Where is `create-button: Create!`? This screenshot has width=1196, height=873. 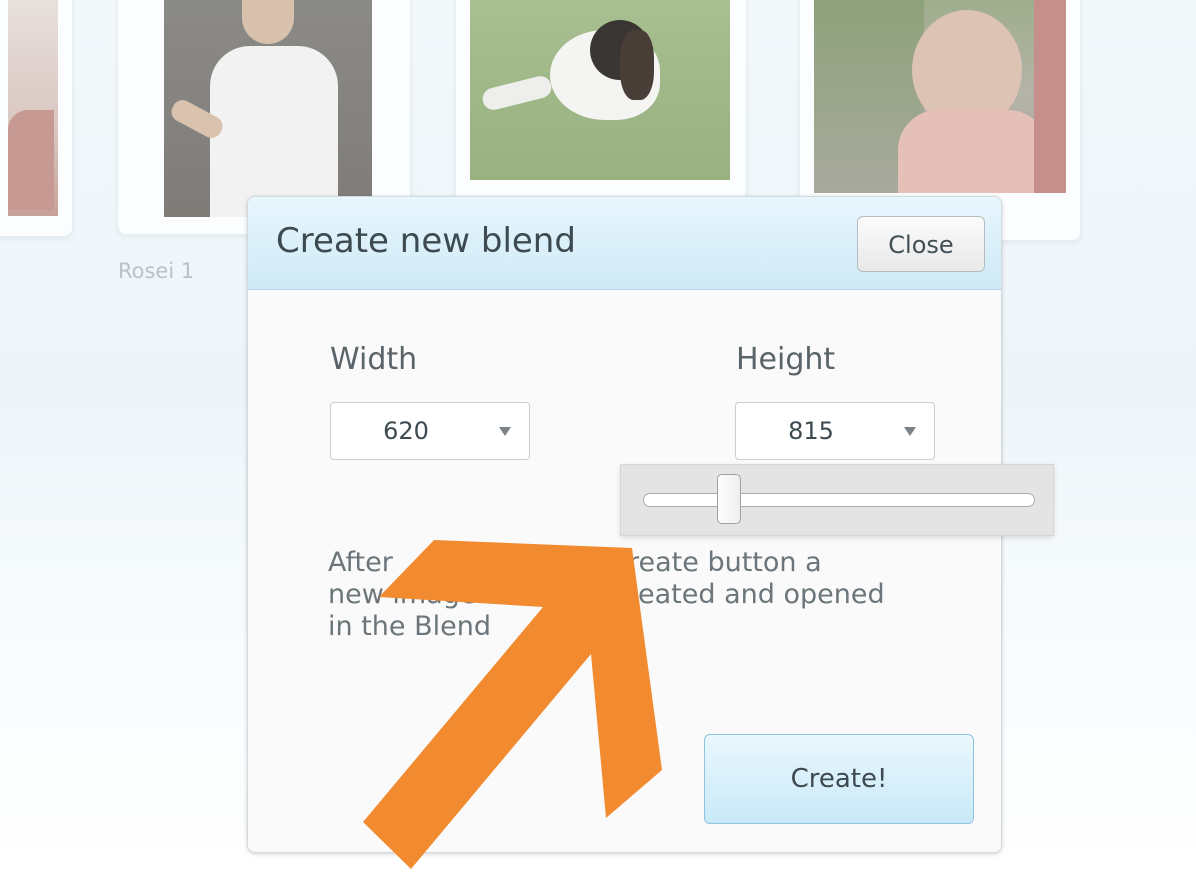 create-button: Create! is located at coordinates (839, 779).